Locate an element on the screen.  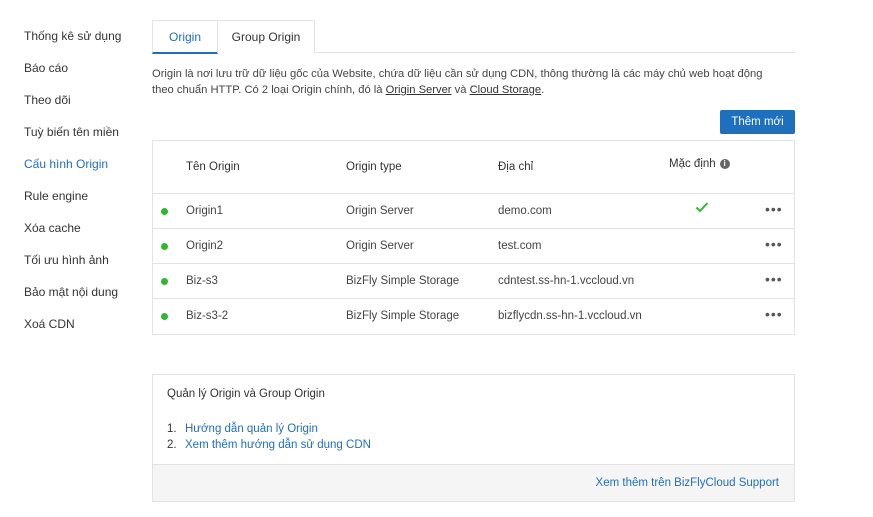
sidebar-item-bao-mat-noi-dung: Bảo mật nội dung is located at coordinates (84, 300).